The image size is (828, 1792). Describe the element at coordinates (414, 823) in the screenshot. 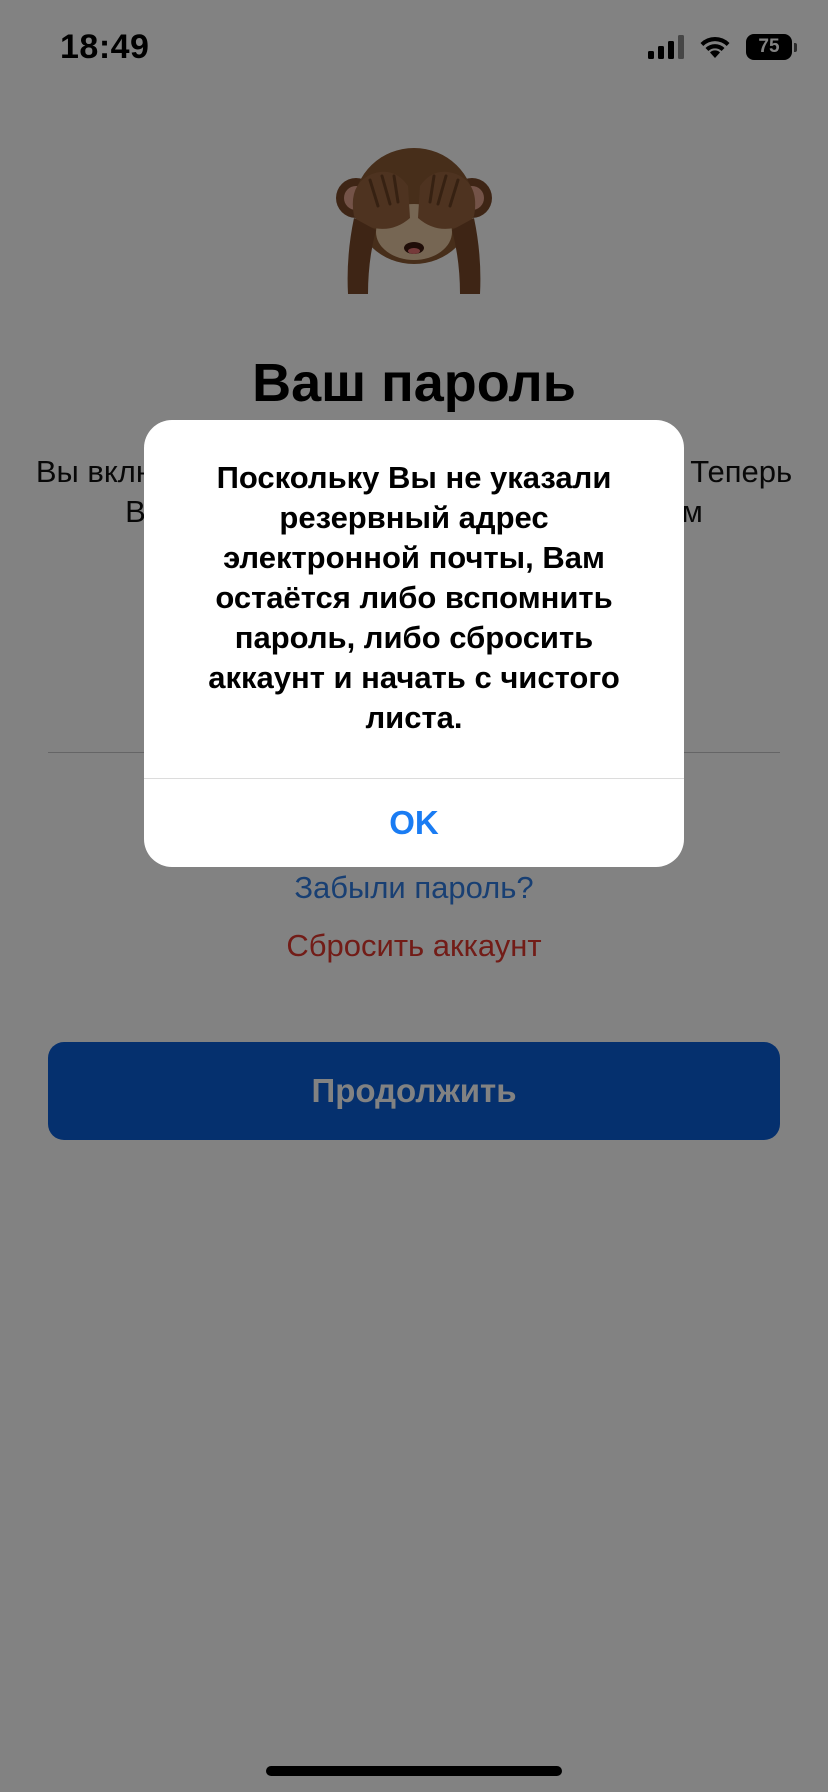

I see `alert-ok-button: OK` at that location.